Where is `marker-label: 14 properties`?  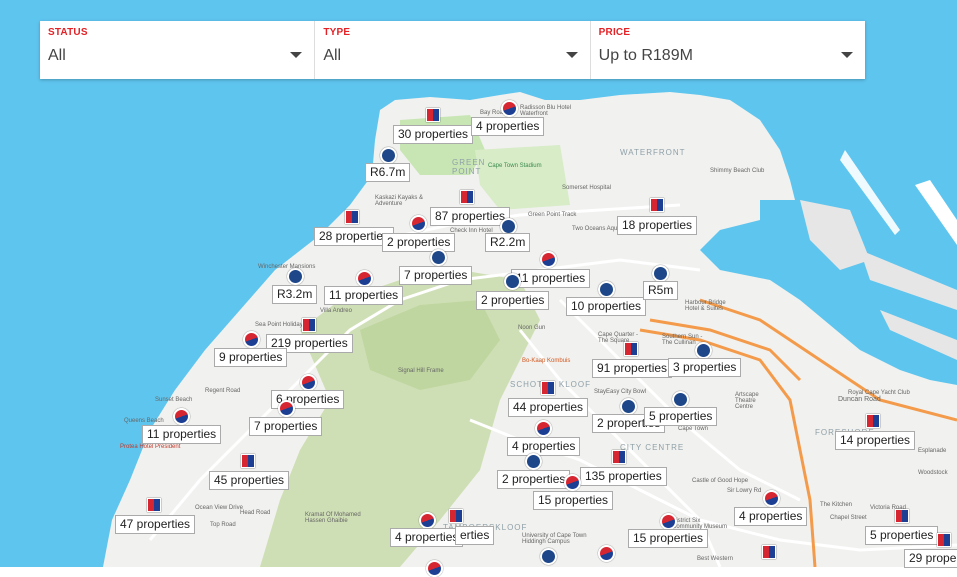
marker-label: 14 properties is located at coordinates (875, 440).